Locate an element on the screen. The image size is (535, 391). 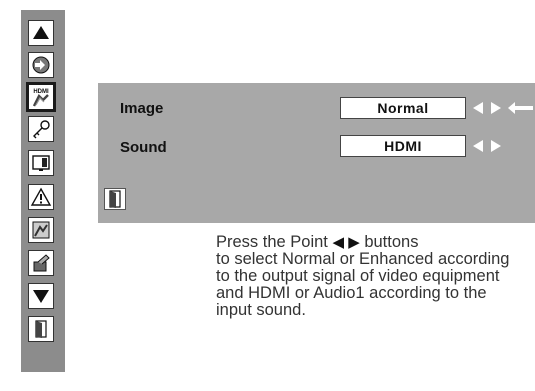
arrow-down-icon is located at coordinates (41, 296).